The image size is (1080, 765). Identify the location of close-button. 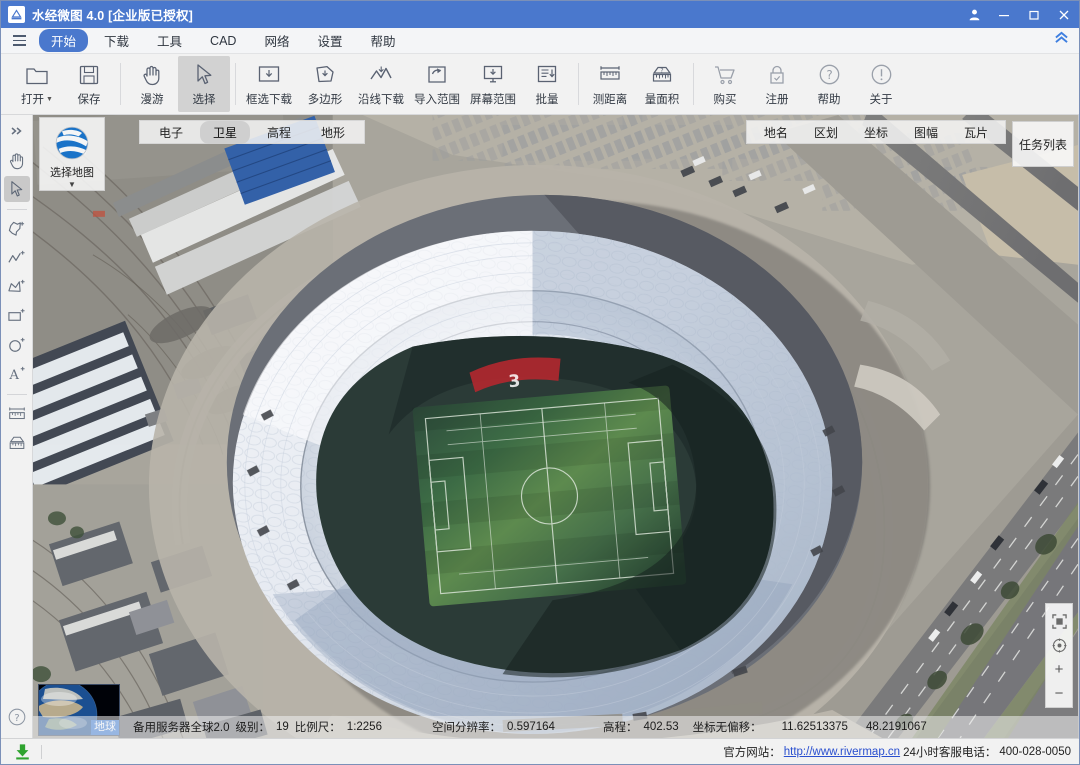
(1064, 14).